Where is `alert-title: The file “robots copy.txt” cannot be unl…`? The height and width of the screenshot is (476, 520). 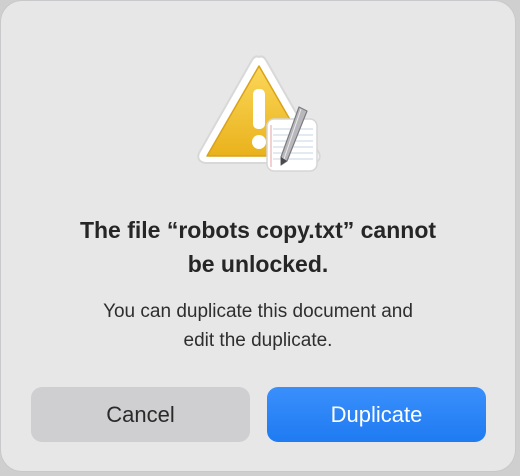 alert-title: The file “robots copy.txt” cannot be unl… is located at coordinates (258, 247).